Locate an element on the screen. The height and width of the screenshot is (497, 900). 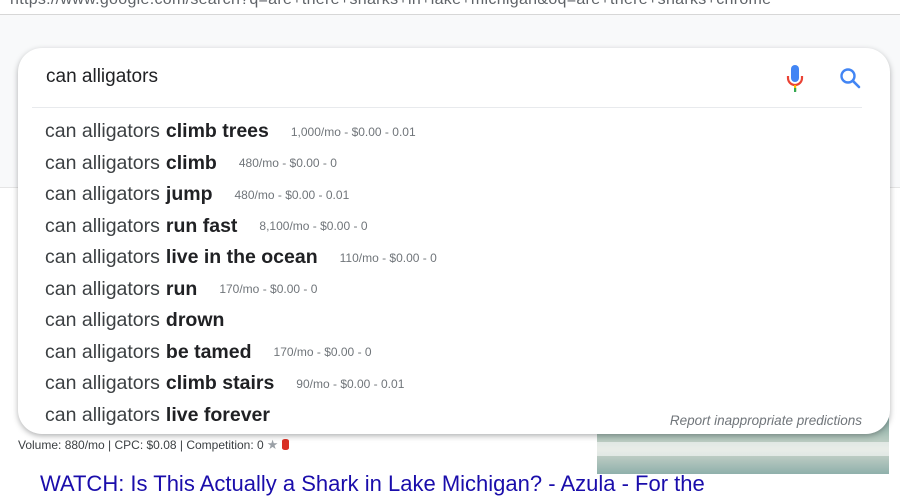
suggestion-stats: 480/mo - $0.00 - 0.01 is located at coordinates (292, 194).